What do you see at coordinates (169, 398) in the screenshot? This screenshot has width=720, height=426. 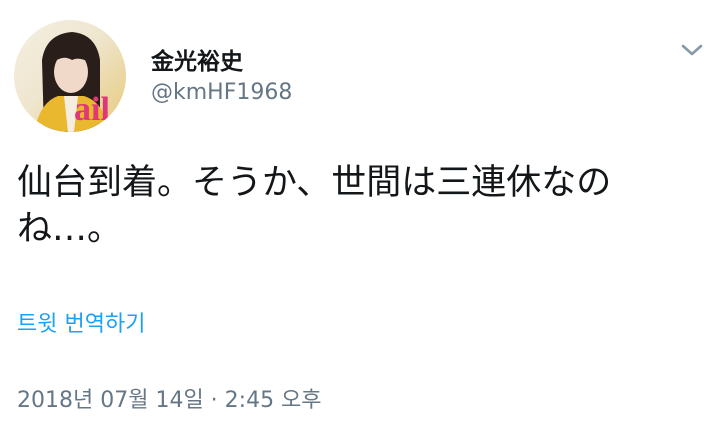 I see `tweet-timestamp: 2018년 07월 14일 · 2:45 오후` at bounding box center [169, 398].